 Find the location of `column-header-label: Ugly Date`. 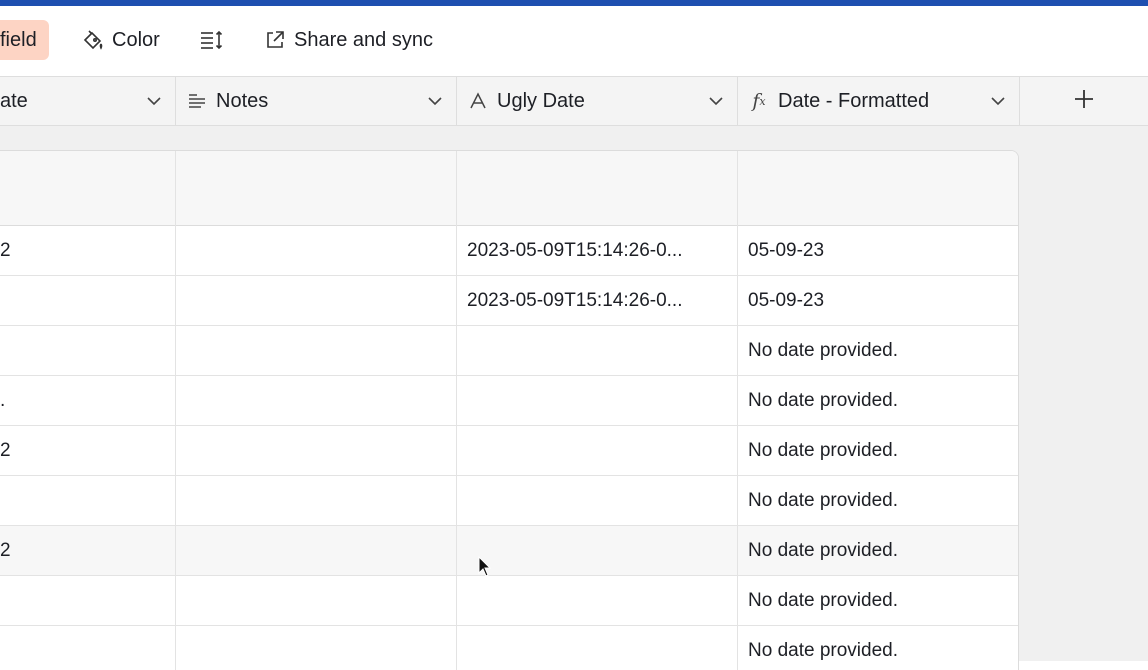

column-header-label: Ugly Date is located at coordinates (541, 100).